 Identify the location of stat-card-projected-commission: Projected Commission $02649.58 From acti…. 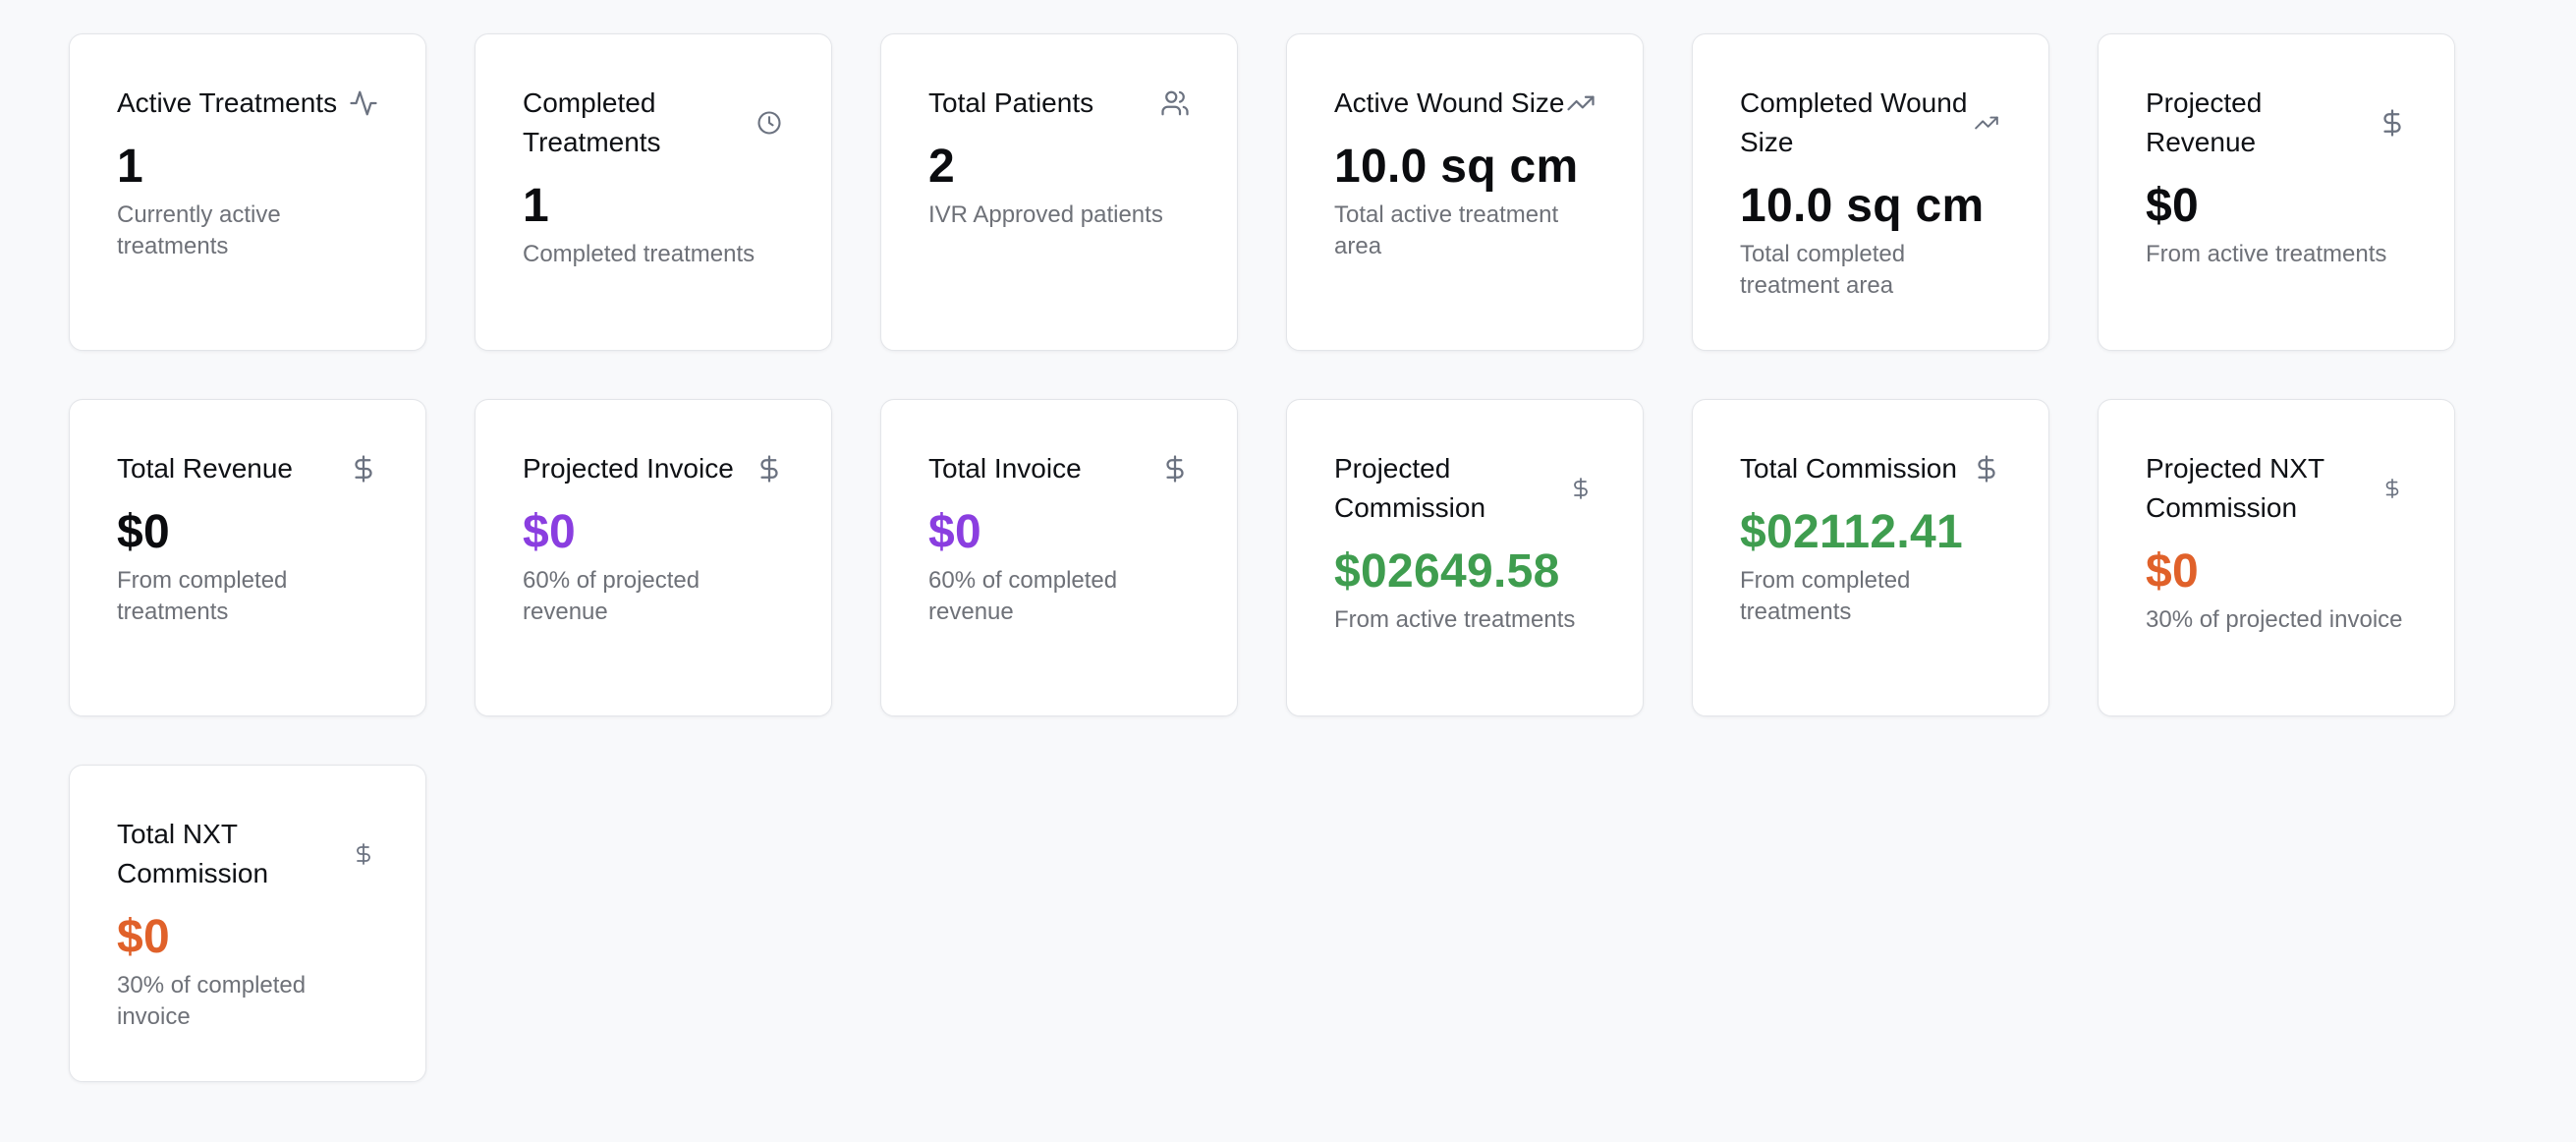
(1465, 557).